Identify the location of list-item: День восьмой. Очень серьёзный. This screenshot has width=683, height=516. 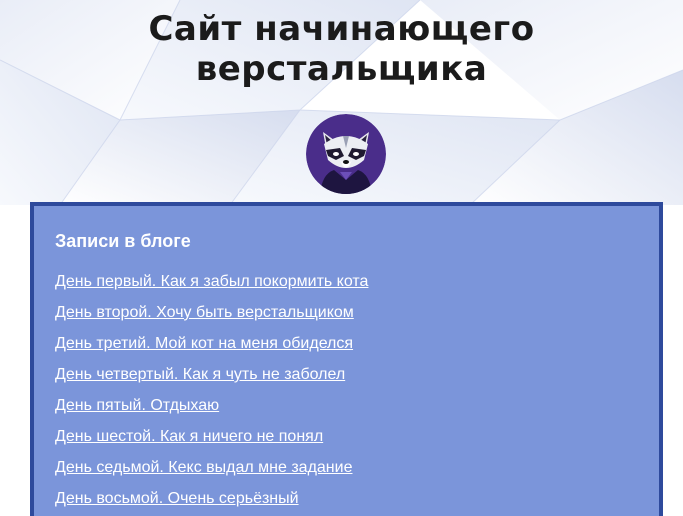
(211, 502).